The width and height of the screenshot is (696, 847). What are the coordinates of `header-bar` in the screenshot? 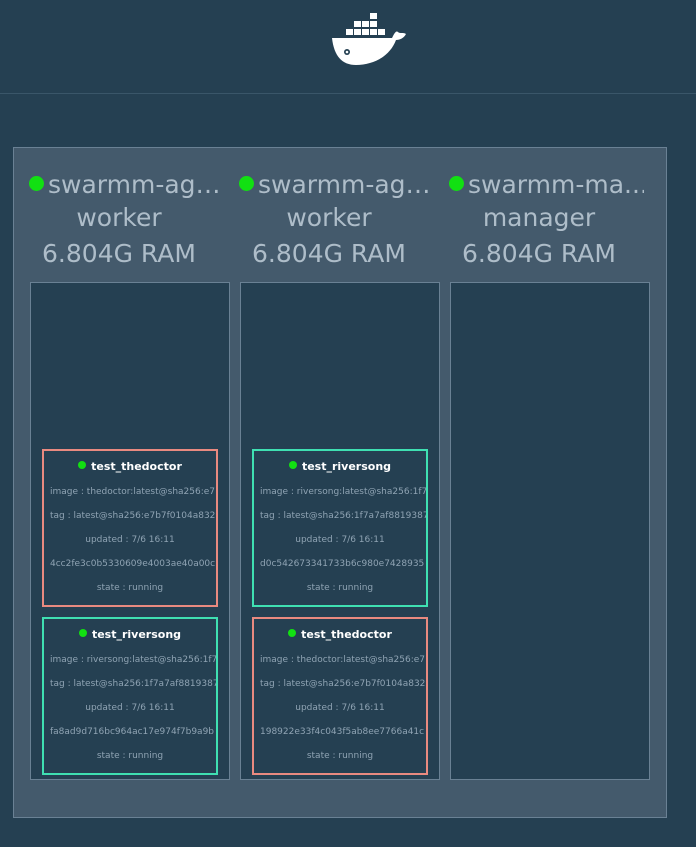 It's located at (348, 47).